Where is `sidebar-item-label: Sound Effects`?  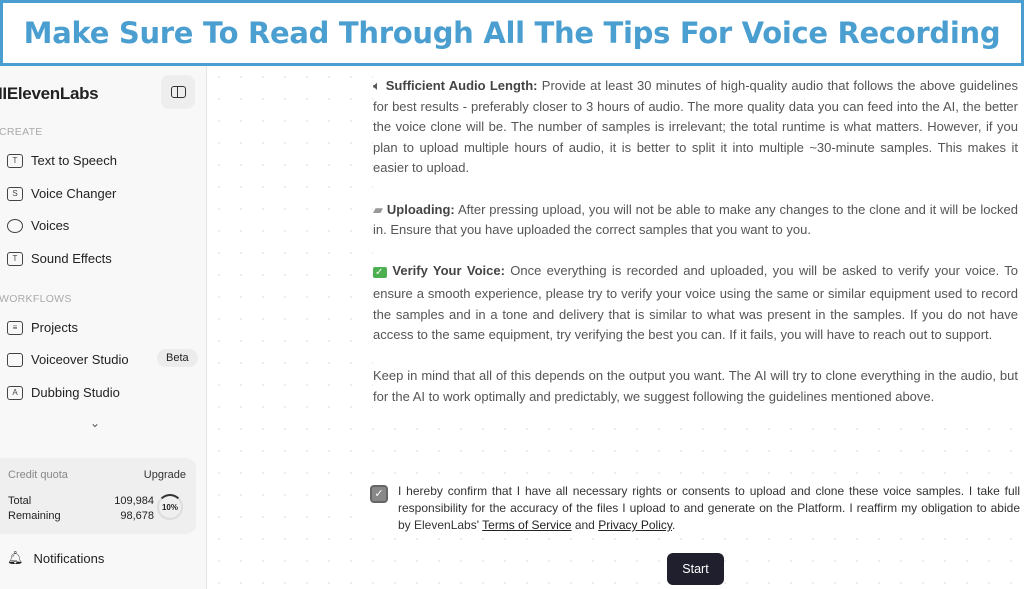
sidebar-item-label: Sound Effects is located at coordinates (71, 258).